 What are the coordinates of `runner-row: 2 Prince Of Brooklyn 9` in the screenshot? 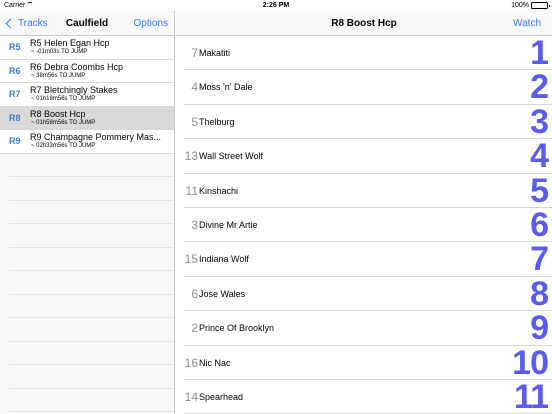 It's located at (368, 328).